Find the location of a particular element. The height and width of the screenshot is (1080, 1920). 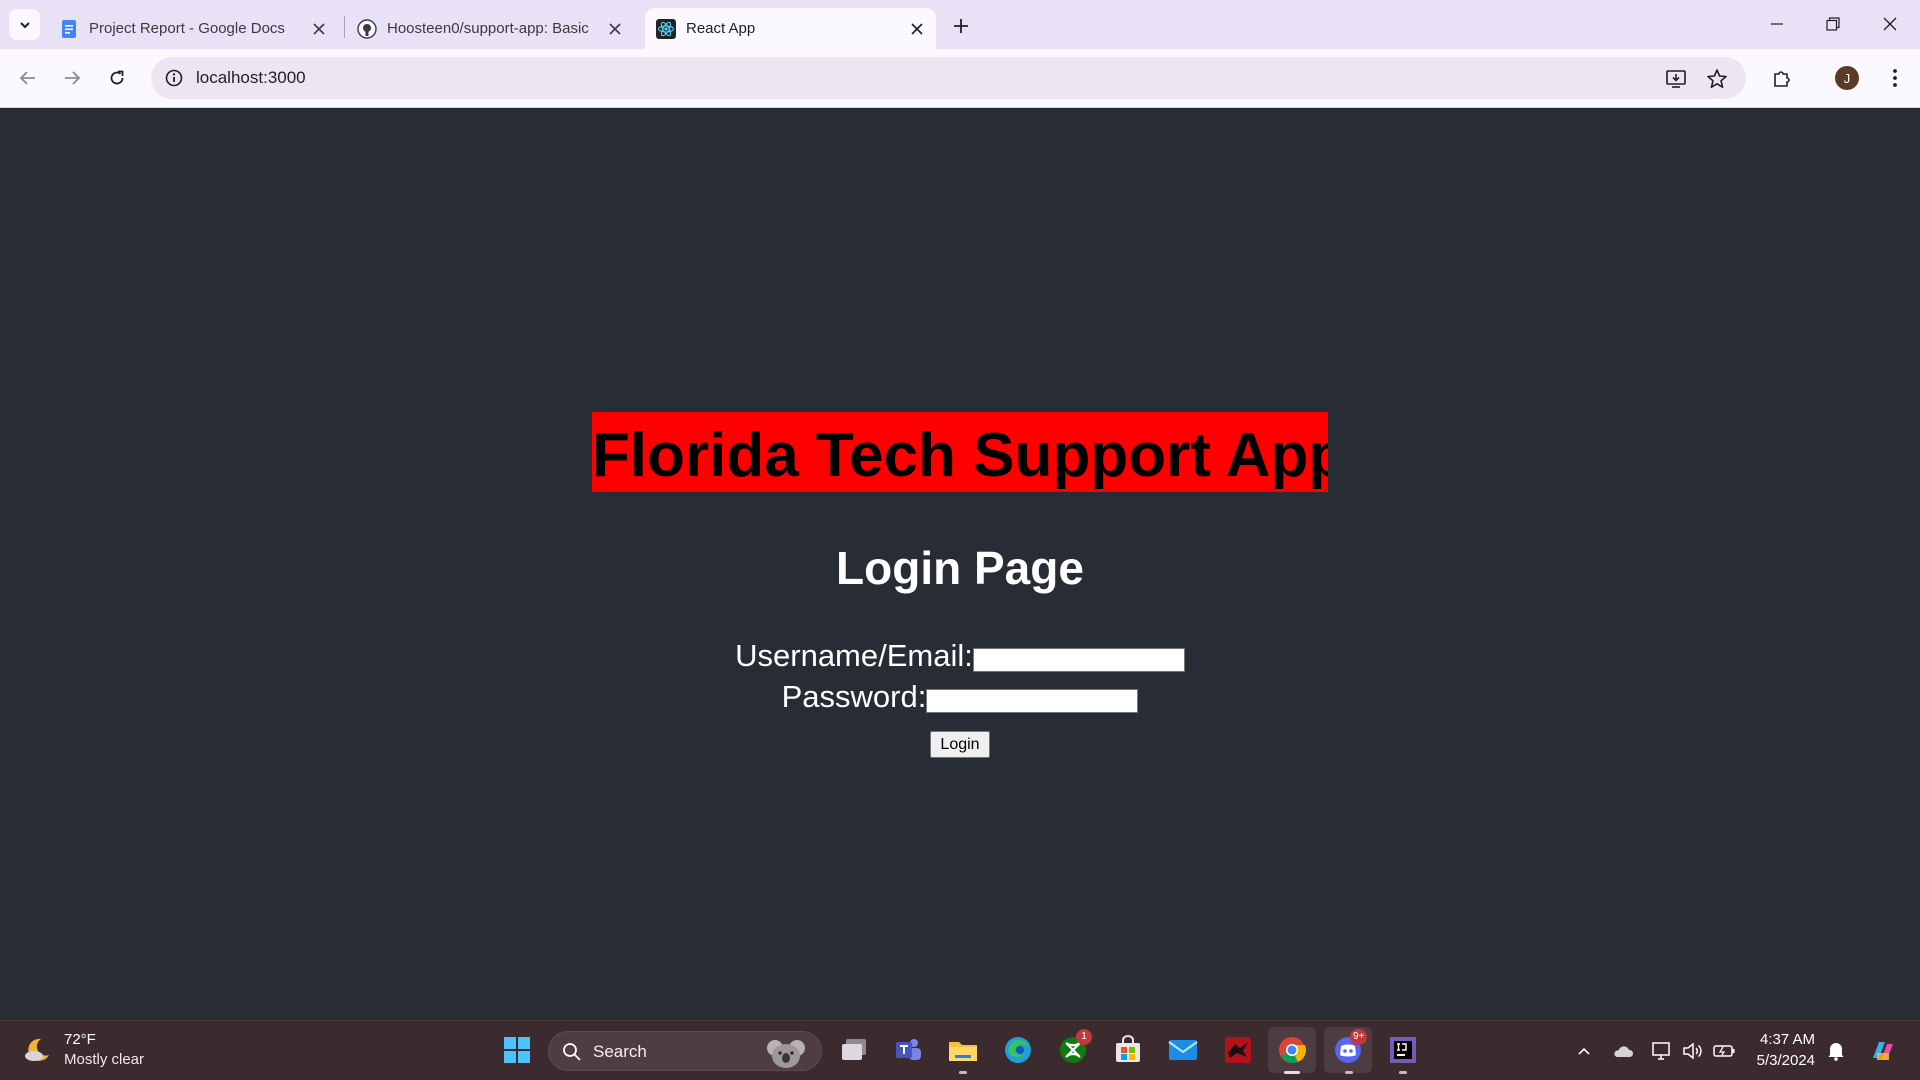

show-hidden-icons-button is located at coordinates (1584, 1051).